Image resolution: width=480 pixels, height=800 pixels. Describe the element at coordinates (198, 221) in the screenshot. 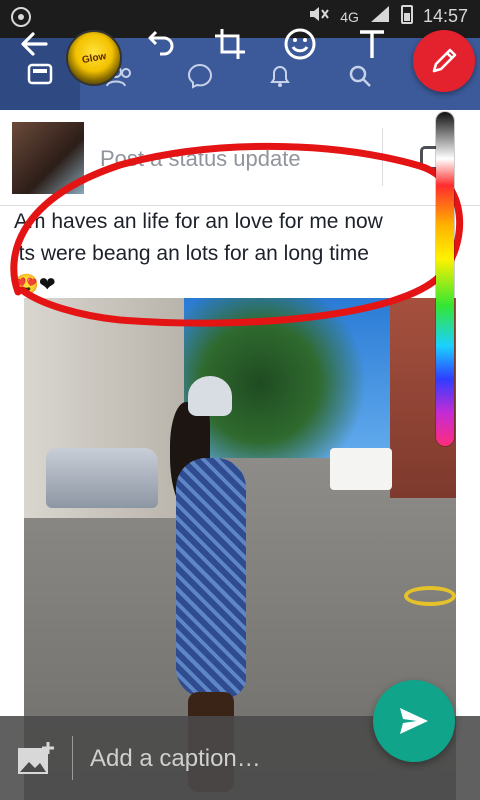

I see `status-line-1: Am haves an life for an love for me now` at that location.